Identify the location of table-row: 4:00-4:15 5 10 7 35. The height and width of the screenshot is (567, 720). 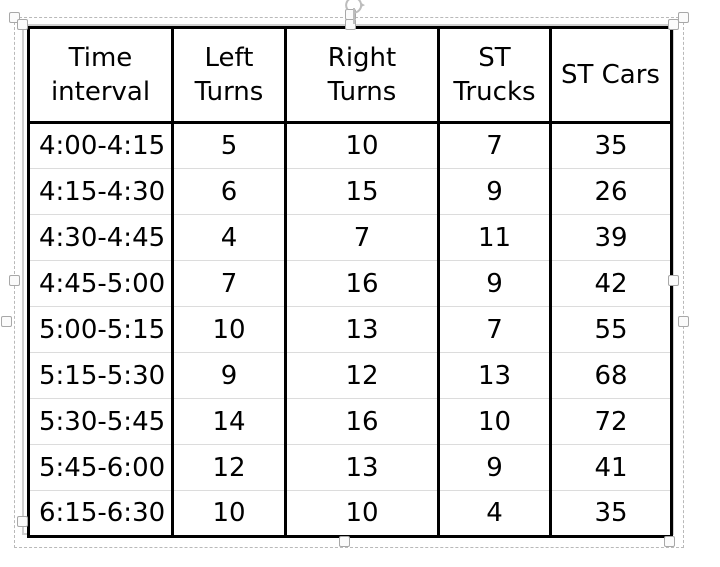
(350, 145).